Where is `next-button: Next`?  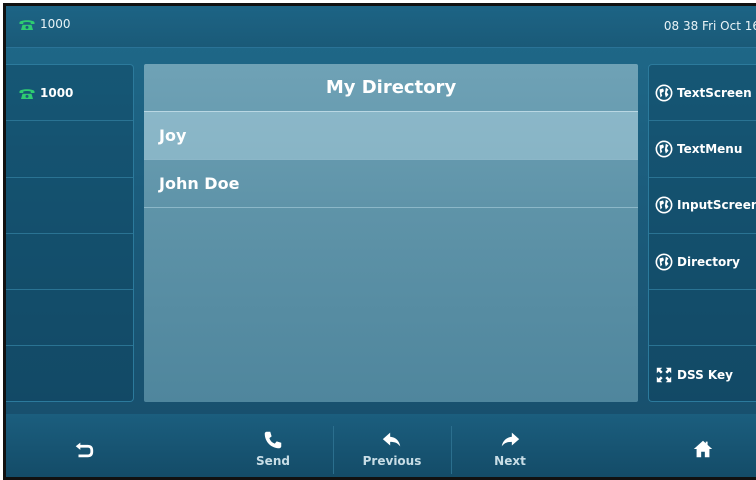 next-button: Next is located at coordinates (510, 445).